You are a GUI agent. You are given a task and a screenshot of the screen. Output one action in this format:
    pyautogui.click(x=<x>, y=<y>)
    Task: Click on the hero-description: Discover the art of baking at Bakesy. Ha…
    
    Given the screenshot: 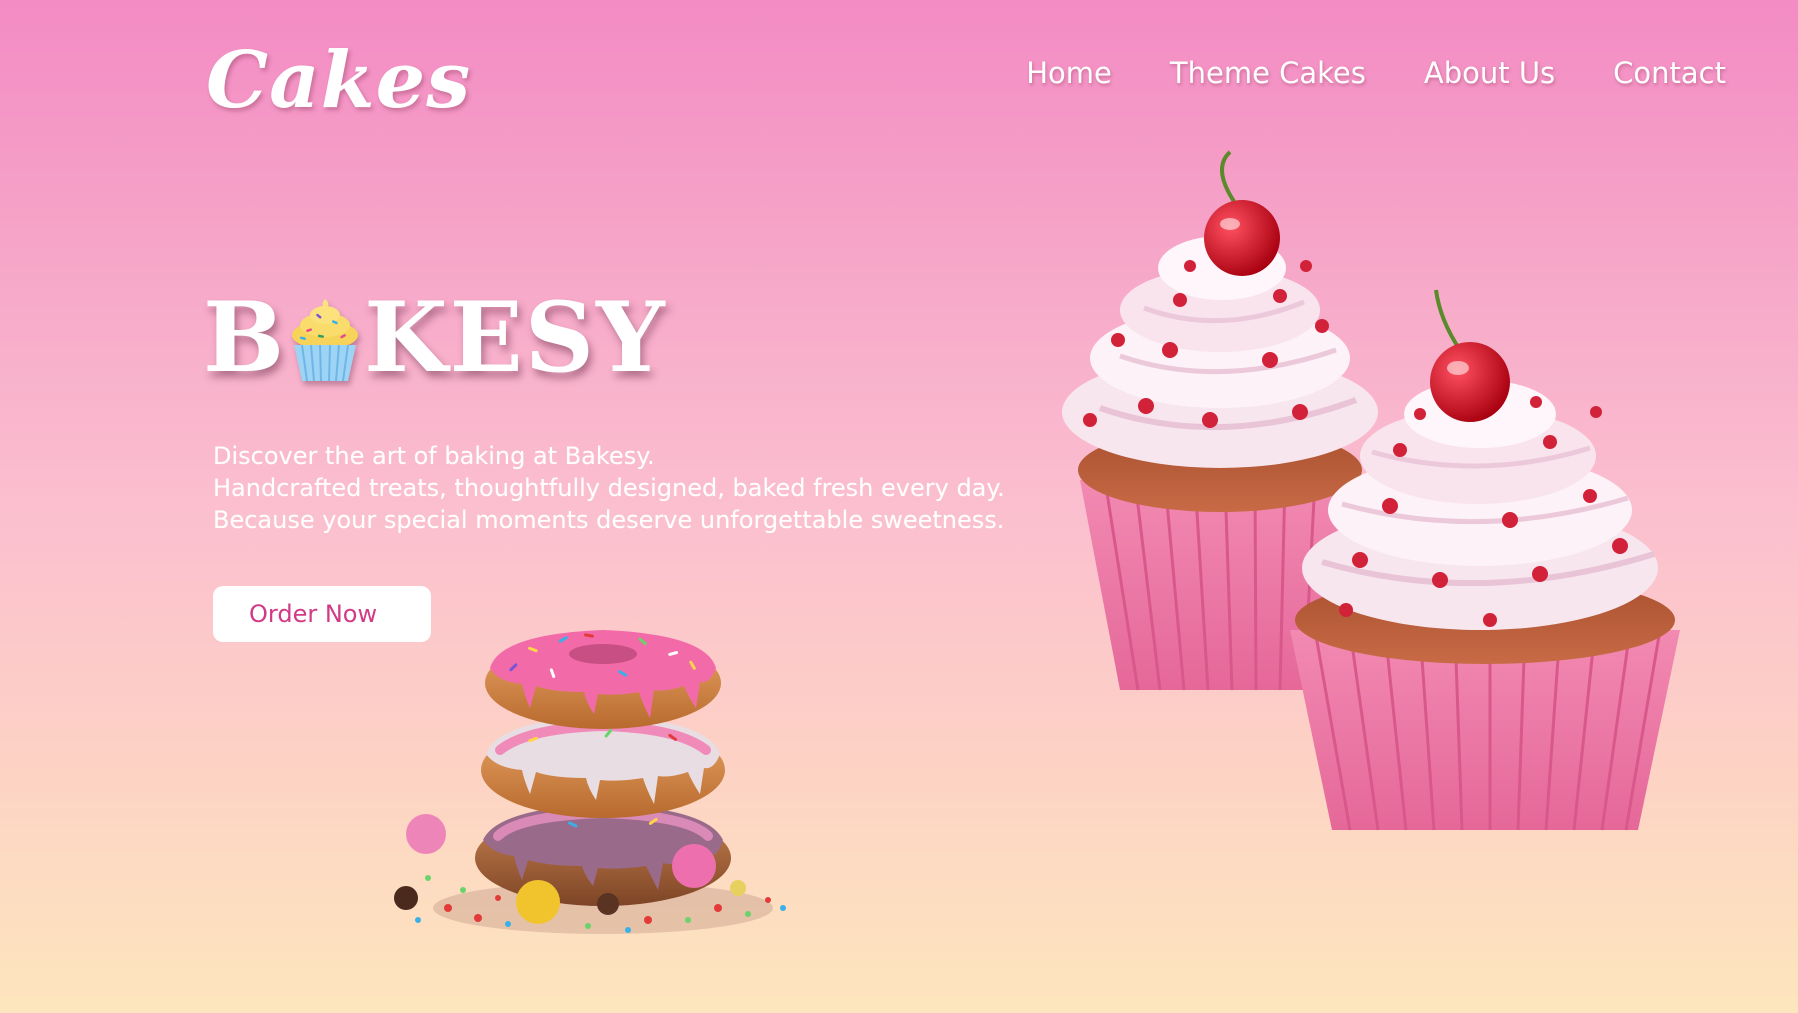 What is the action you would take?
    pyautogui.click(x=609, y=488)
    